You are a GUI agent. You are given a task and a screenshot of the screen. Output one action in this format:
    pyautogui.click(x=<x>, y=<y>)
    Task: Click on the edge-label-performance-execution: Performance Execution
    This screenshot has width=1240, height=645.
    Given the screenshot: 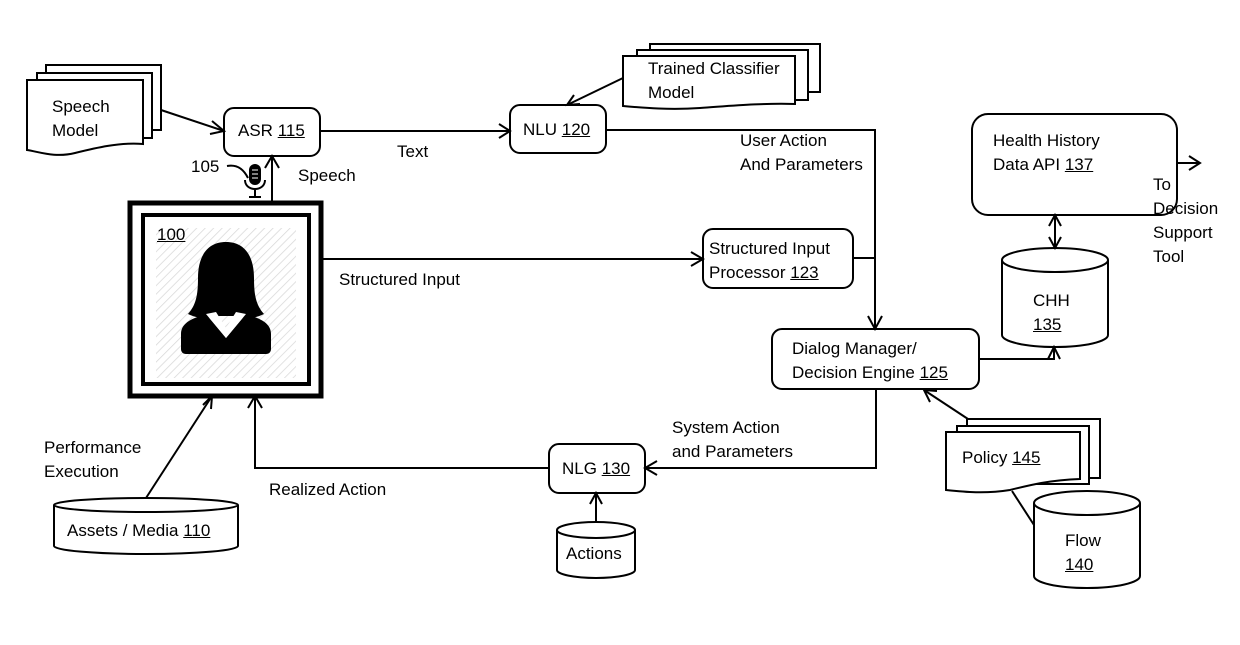 What is the action you would take?
    pyautogui.click(x=93, y=459)
    